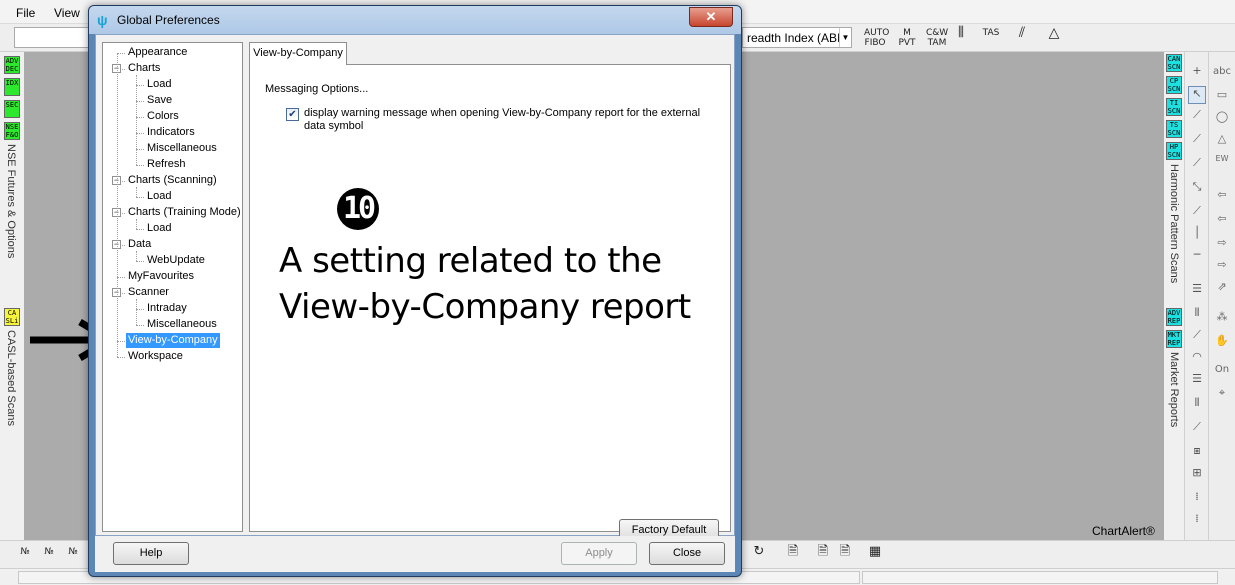 This screenshot has width=1235, height=585. What do you see at coordinates (845, 556) in the screenshot?
I see `report-3-icon: 🗎` at bounding box center [845, 556].